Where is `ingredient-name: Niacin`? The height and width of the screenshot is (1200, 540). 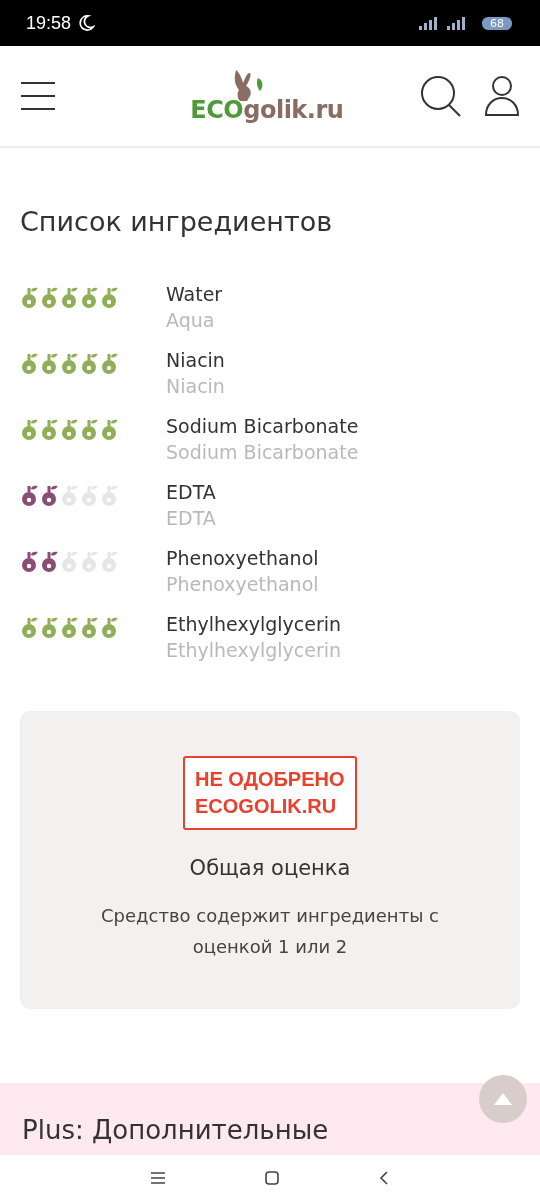
ingredient-name: Niacin is located at coordinates (195, 360).